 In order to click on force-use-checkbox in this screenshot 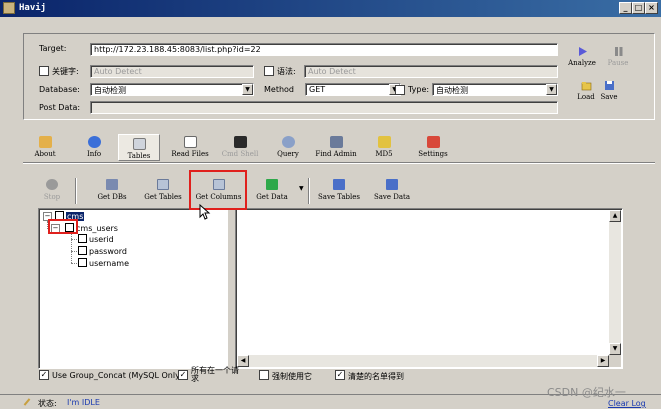, I will do `click(264, 375)`.